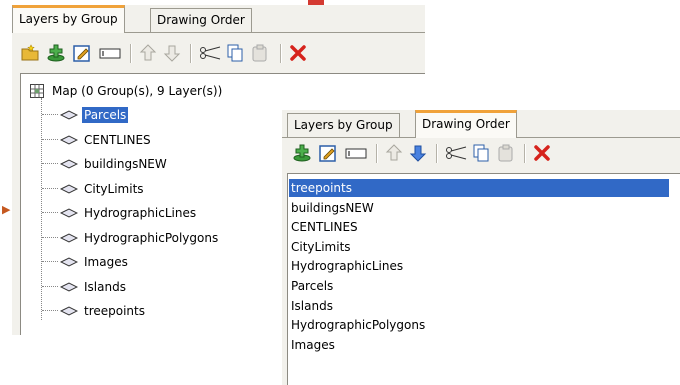  I want to click on order-item: Parcels, so click(311, 286).